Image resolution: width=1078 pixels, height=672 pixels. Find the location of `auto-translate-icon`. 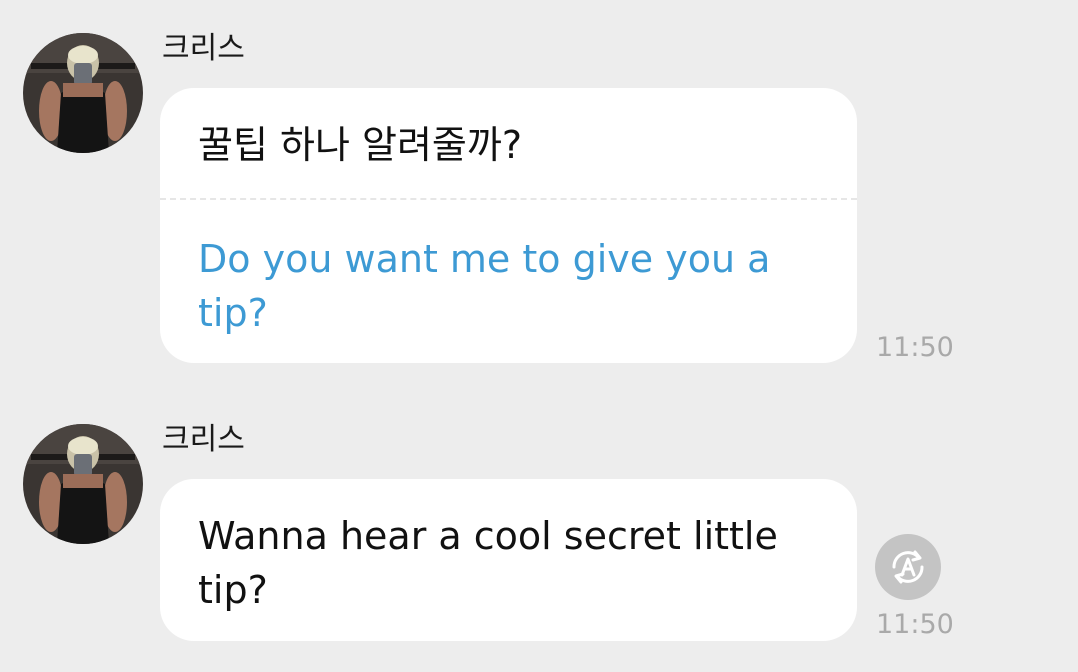

auto-translate-icon is located at coordinates (908, 567).